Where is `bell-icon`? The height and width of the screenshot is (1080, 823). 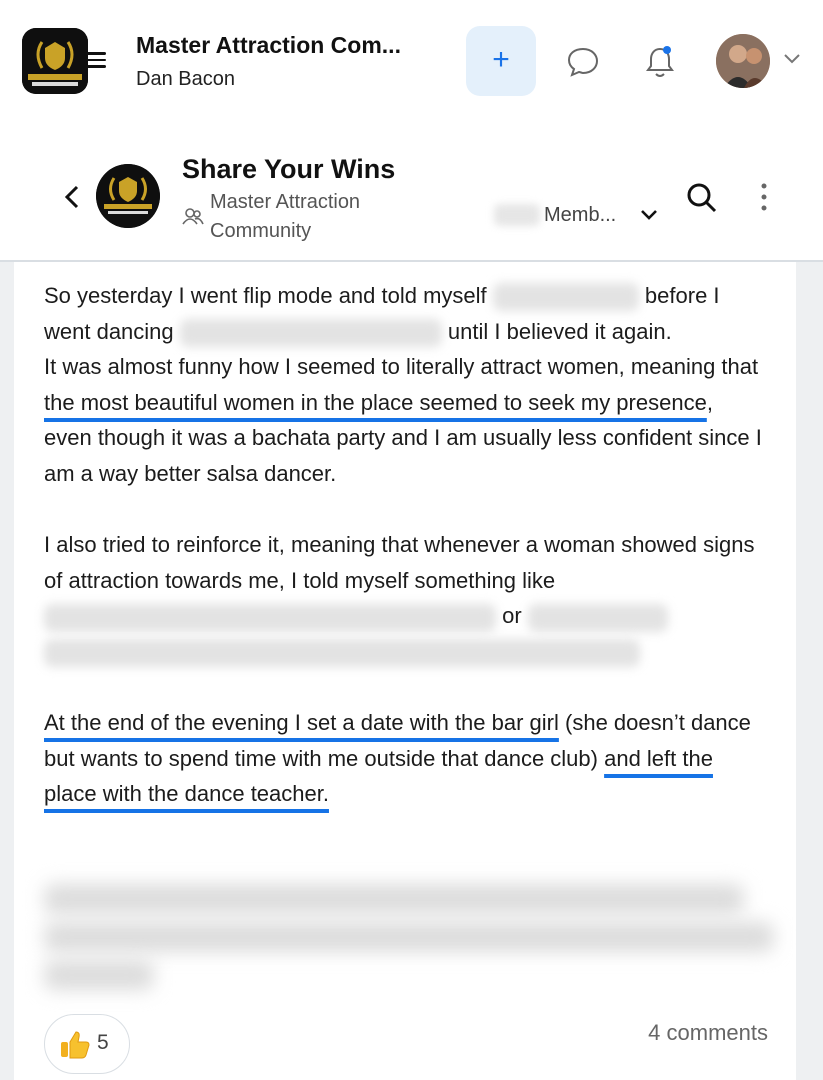 bell-icon is located at coordinates (660, 64).